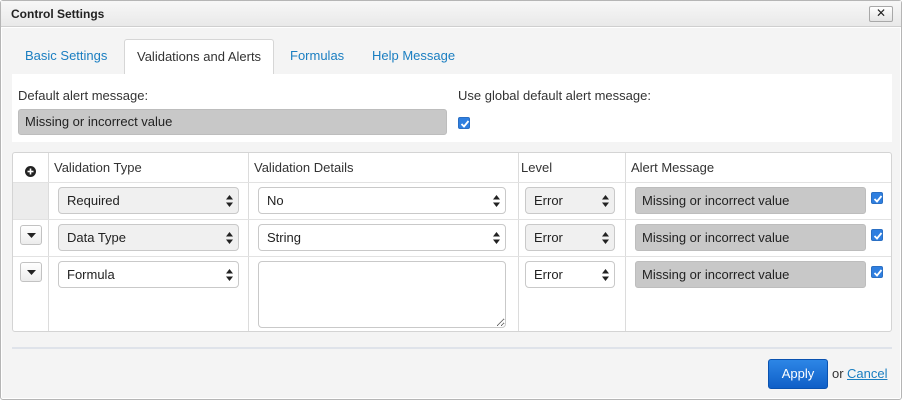 The image size is (902, 400). What do you see at coordinates (30, 171) in the screenshot?
I see `add-row-icon` at bounding box center [30, 171].